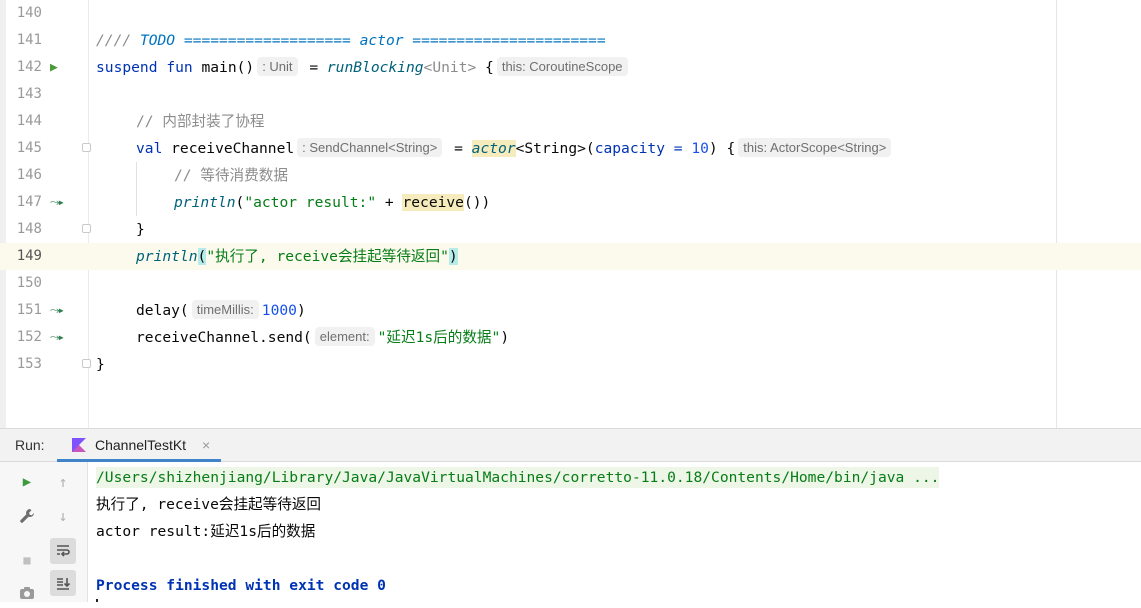 This screenshot has width=1141, height=608. What do you see at coordinates (209, 504) in the screenshot?
I see `console-output-line: 执行了, receive会挂起等待返回` at bounding box center [209, 504].